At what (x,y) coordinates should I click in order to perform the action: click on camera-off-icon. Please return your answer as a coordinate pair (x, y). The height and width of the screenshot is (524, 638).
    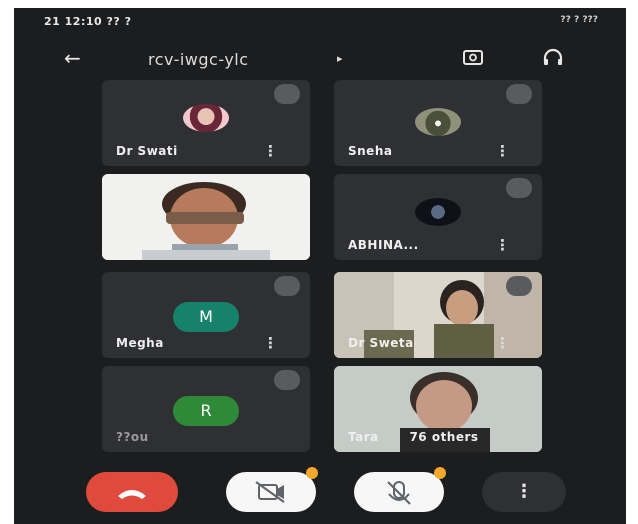
    Looking at the image, I should click on (270, 492).